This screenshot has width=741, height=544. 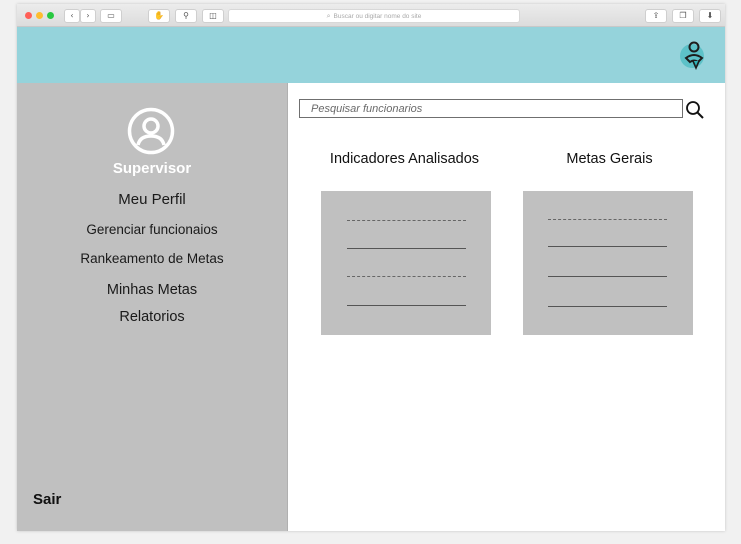 What do you see at coordinates (406, 263) in the screenshot?
I see `indicadores-card` at bounding box center [406, 263].